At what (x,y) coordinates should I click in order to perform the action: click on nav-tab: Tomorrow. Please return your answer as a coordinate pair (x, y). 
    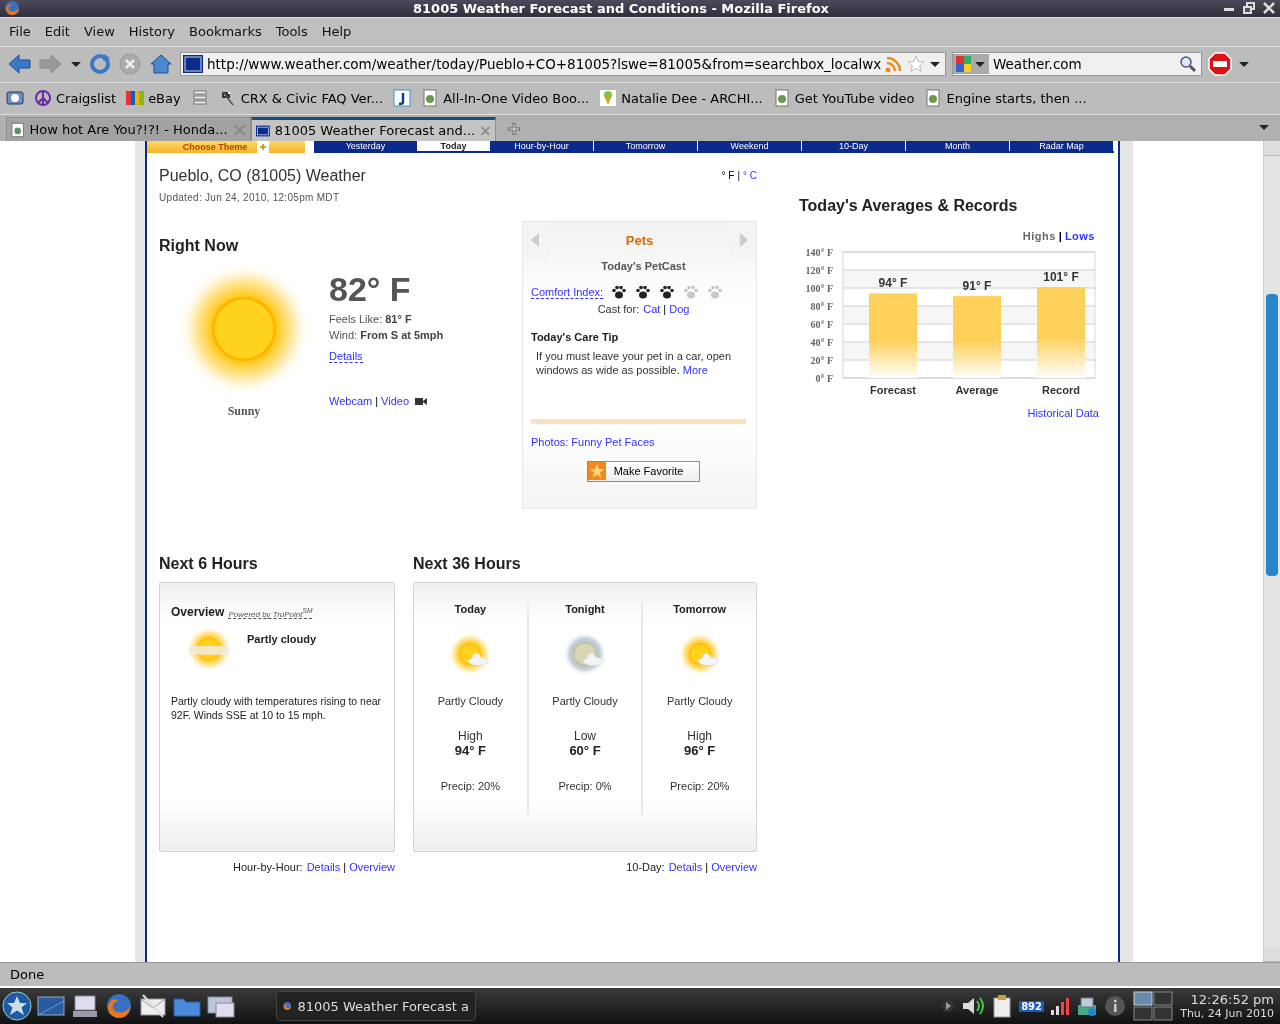
    Looking at the image, I should click on (646, 146).